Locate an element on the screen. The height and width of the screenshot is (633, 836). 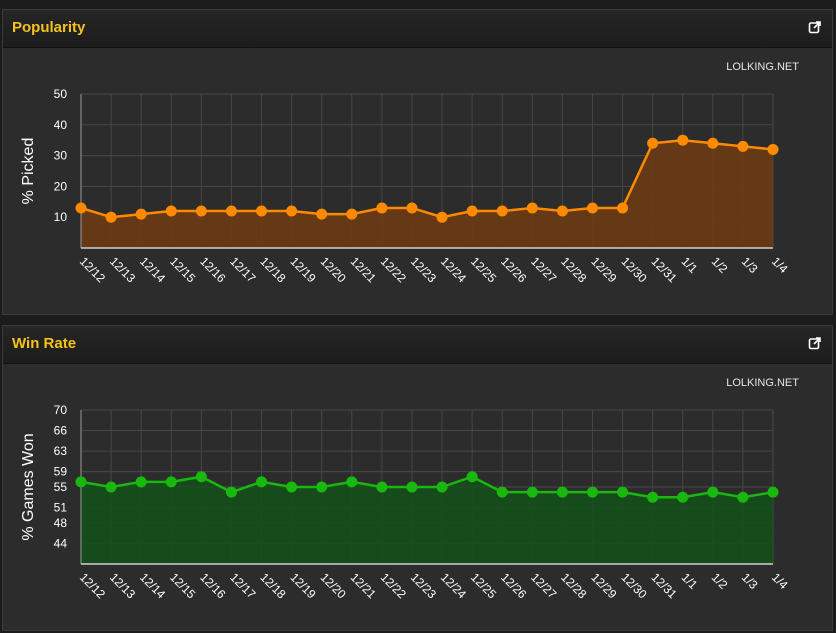
y-tick-label: 10 is located at coordinates (61, 217).